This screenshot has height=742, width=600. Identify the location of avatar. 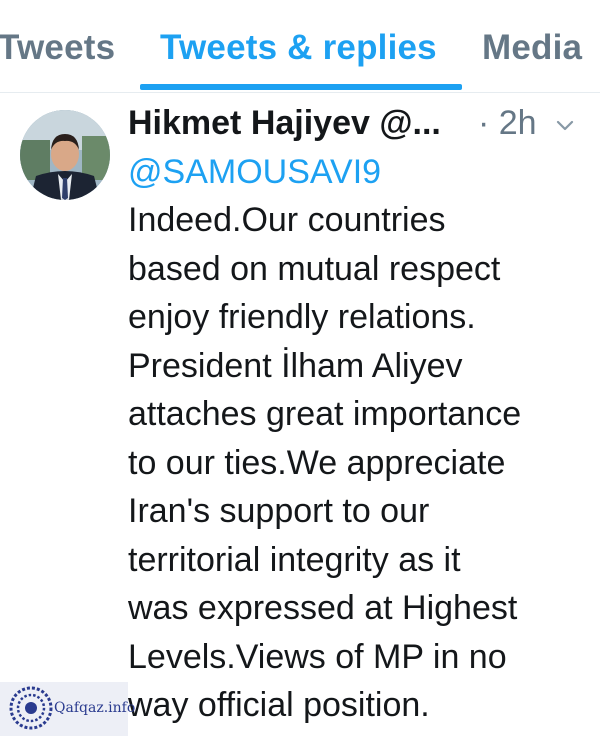
(65, 155).